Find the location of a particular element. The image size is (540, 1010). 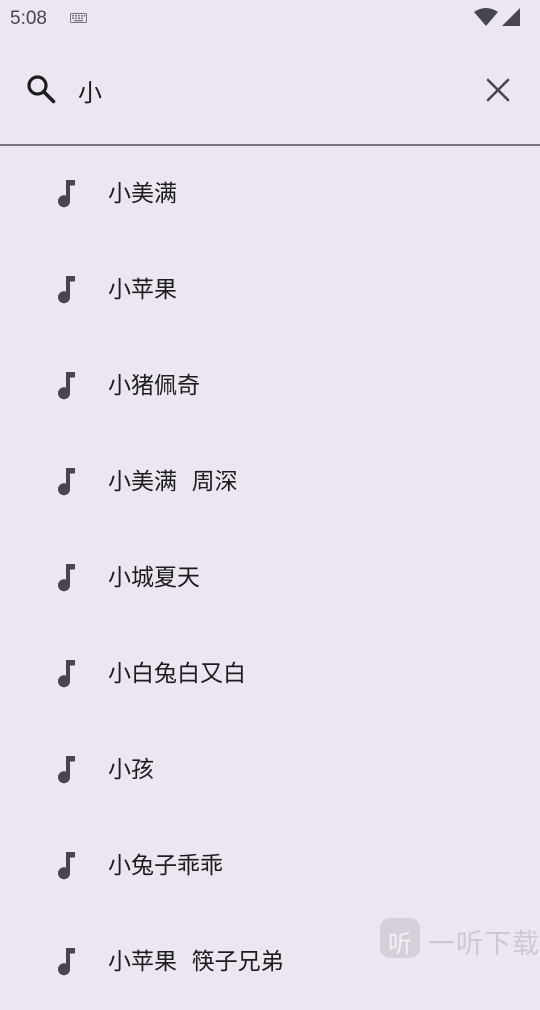

suggestion-item: 小孩 is located at coordinates (270, 770).